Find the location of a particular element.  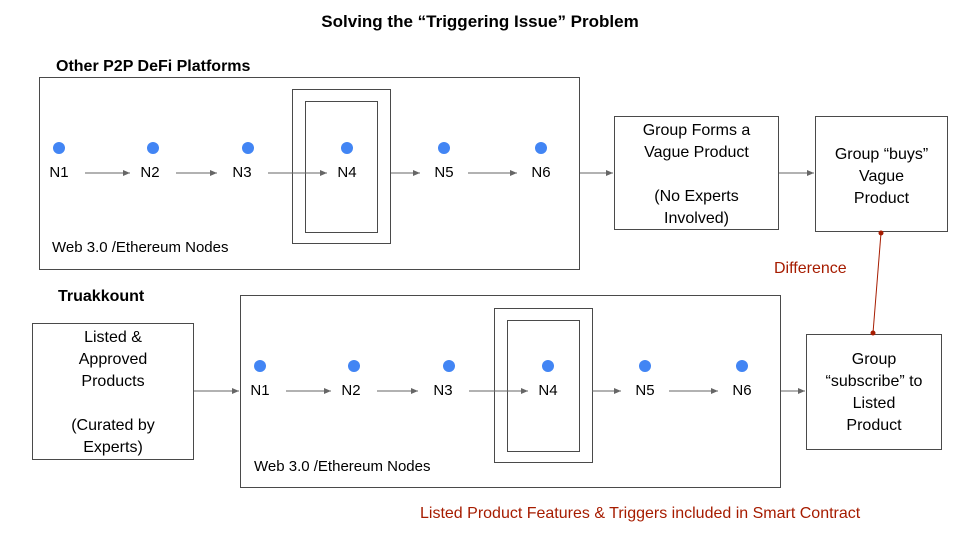

difference-connector is located at coordinates (877, 283).